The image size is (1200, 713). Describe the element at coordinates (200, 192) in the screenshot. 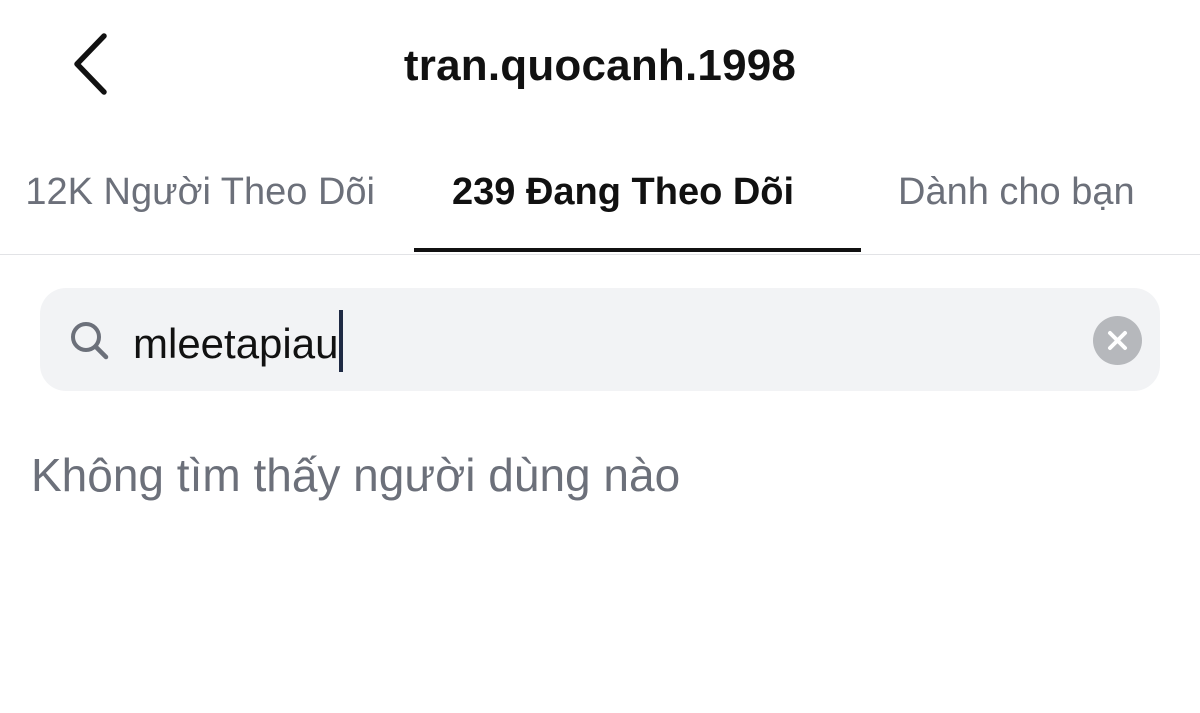

I see `tab-followers: 12K Người Theo Dõi` at that location.